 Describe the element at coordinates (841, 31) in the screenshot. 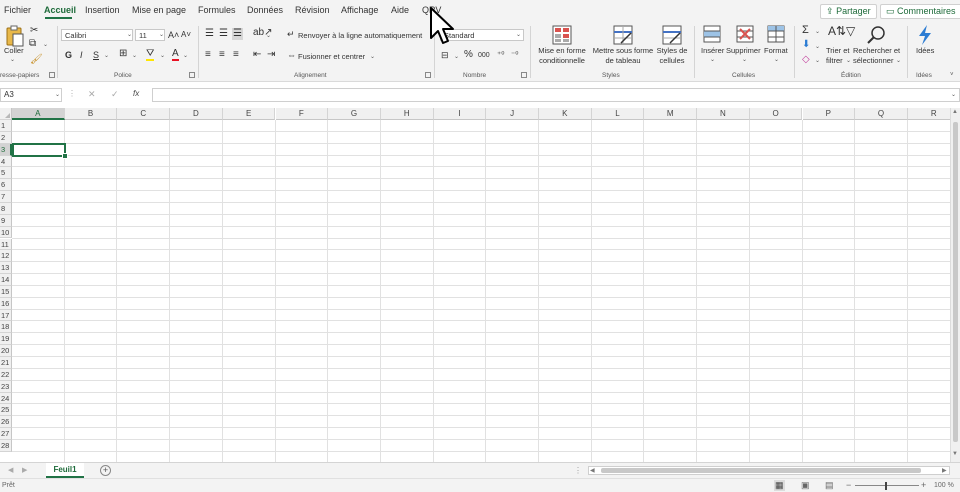

I see `sort-filter-icon: A⇅▽` at that location.